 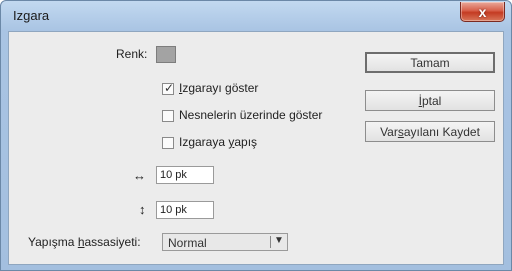 What do you see at coordinates (430, 62) in the screenshot?
I see `ok-button: Tamam` at bounding box center [430, 62].